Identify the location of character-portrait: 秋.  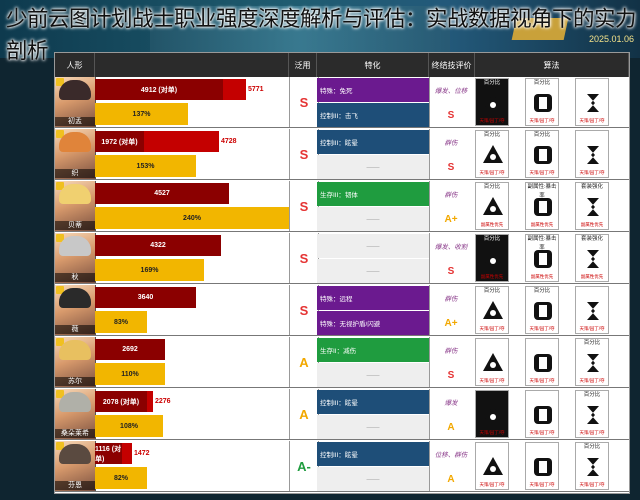
(75, 258).